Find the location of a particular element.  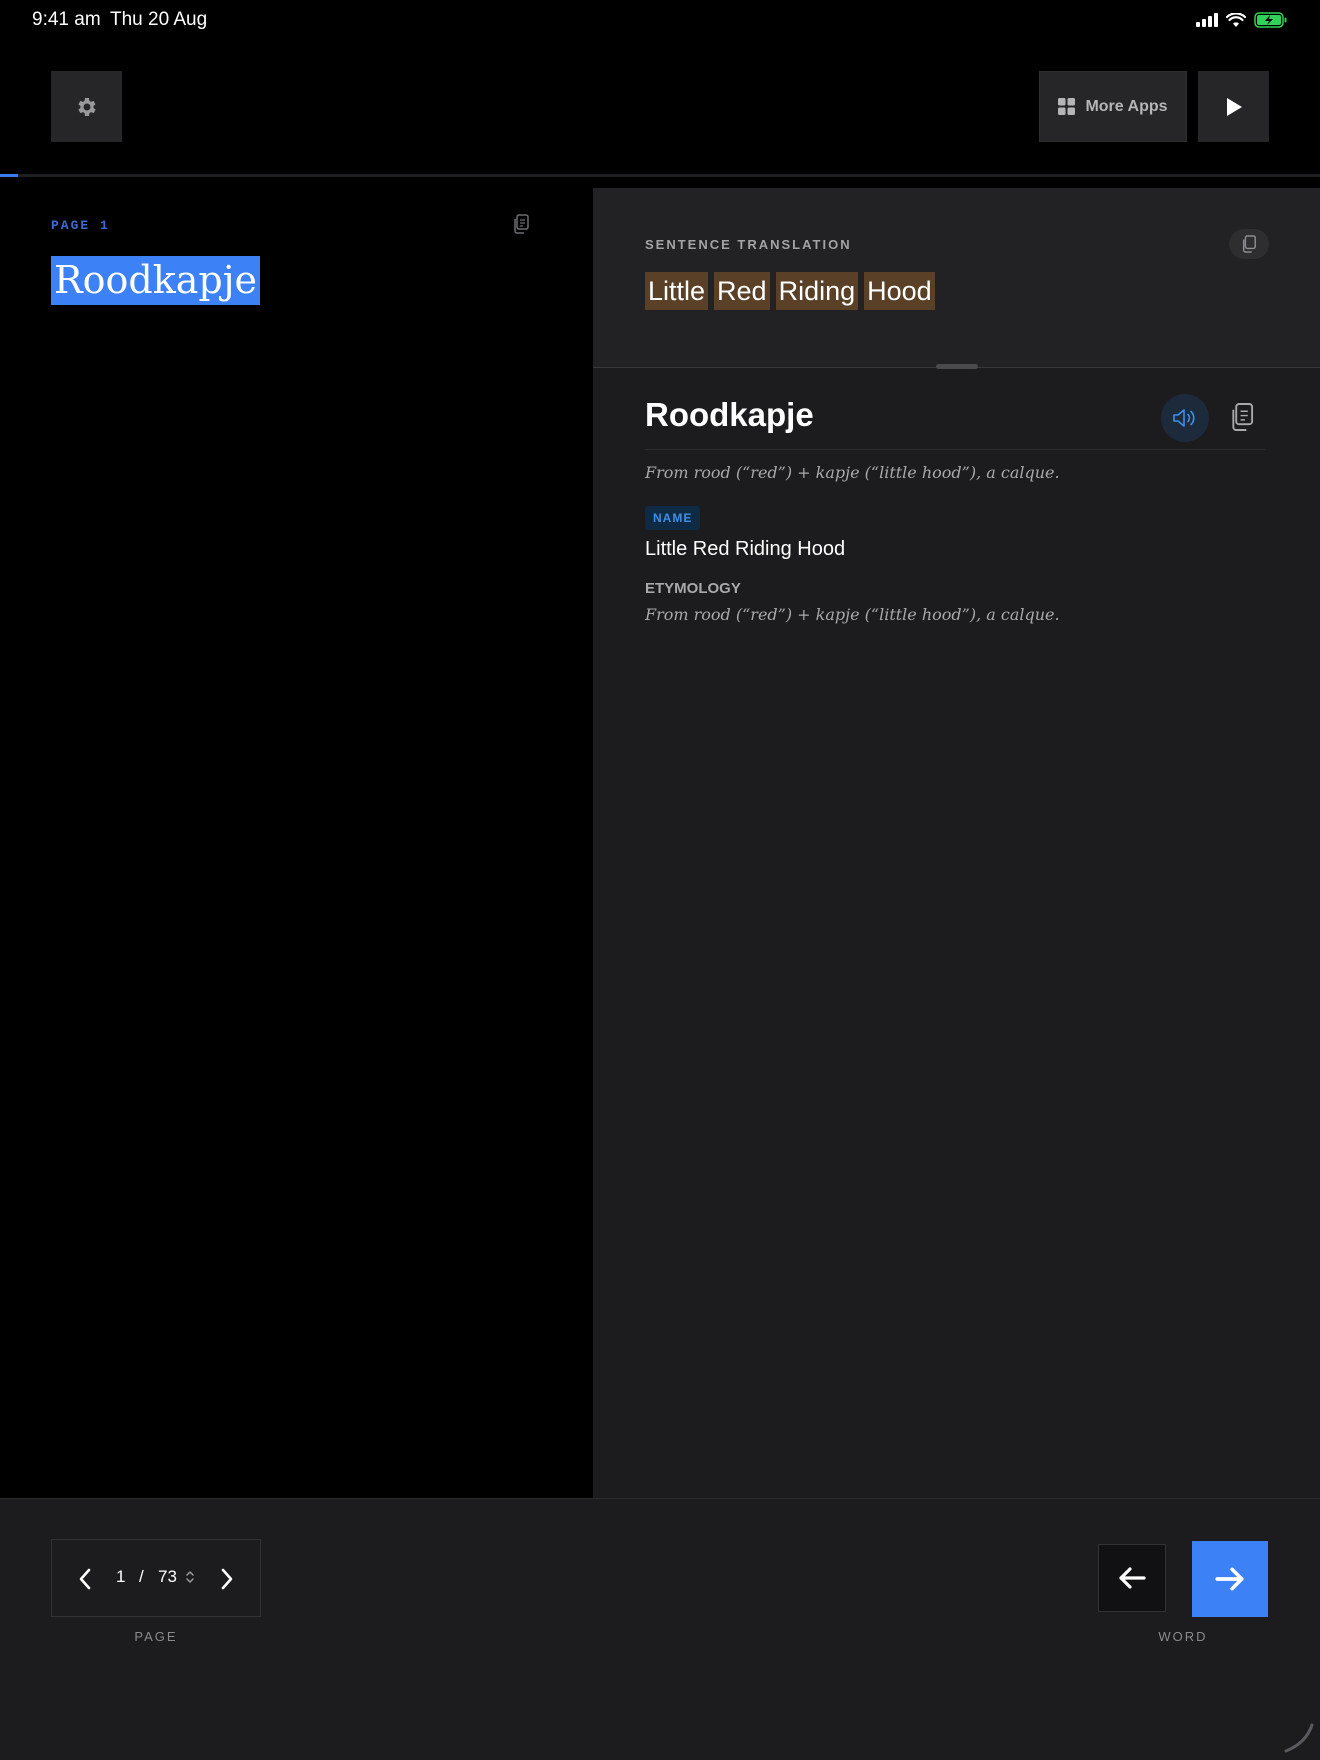

copy-page-button is located at coordinates (521, 226).